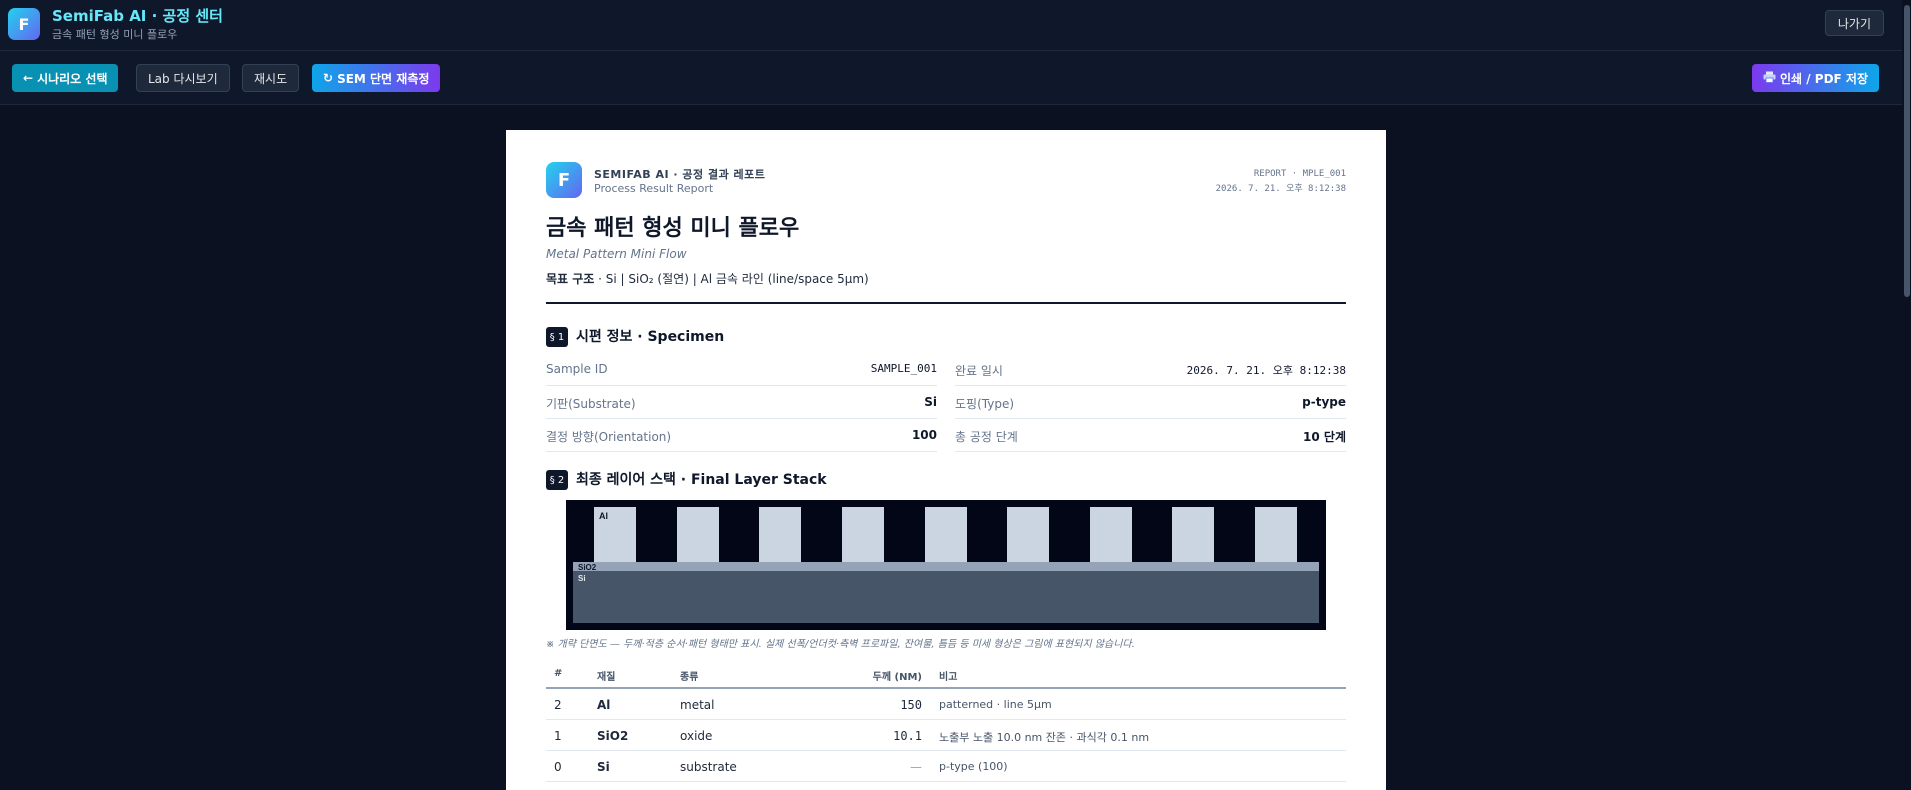 The width and height of the screenshot is (1911, 790). Describe the element at coordinates (557, 337) in the screenshot. I see `section-1-badge: § 1` at that location.